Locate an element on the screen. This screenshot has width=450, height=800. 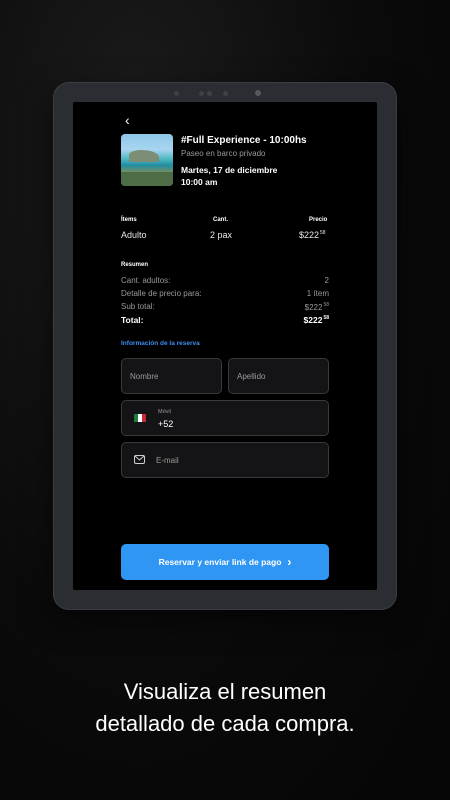
item-qty: 2 pax is located at coordinates (221, 235).